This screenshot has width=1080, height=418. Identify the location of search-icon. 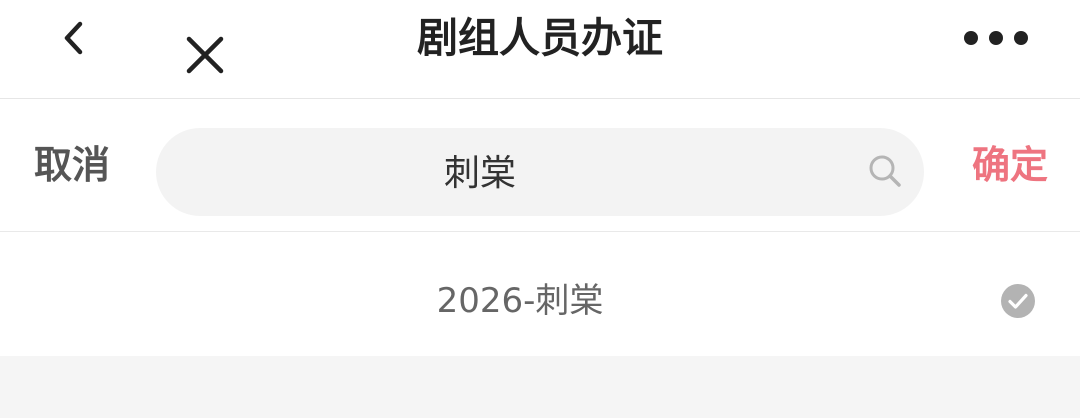
(885, 171).